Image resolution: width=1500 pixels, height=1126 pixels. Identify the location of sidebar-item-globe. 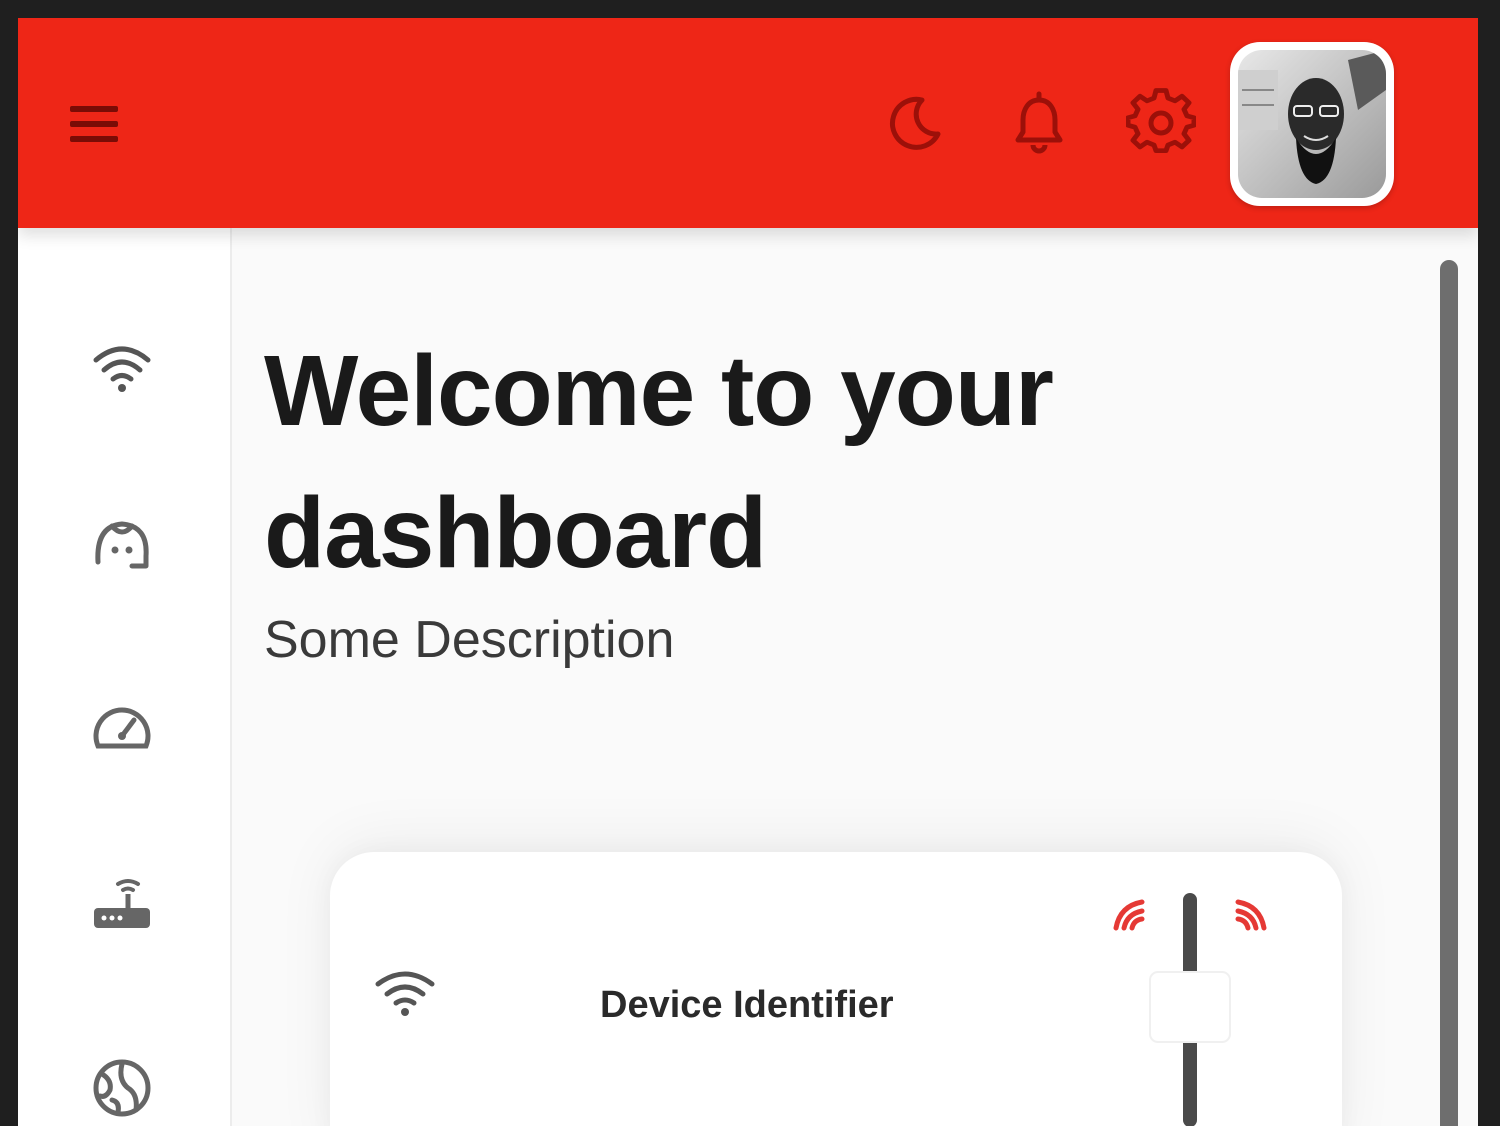
(122, 1087).